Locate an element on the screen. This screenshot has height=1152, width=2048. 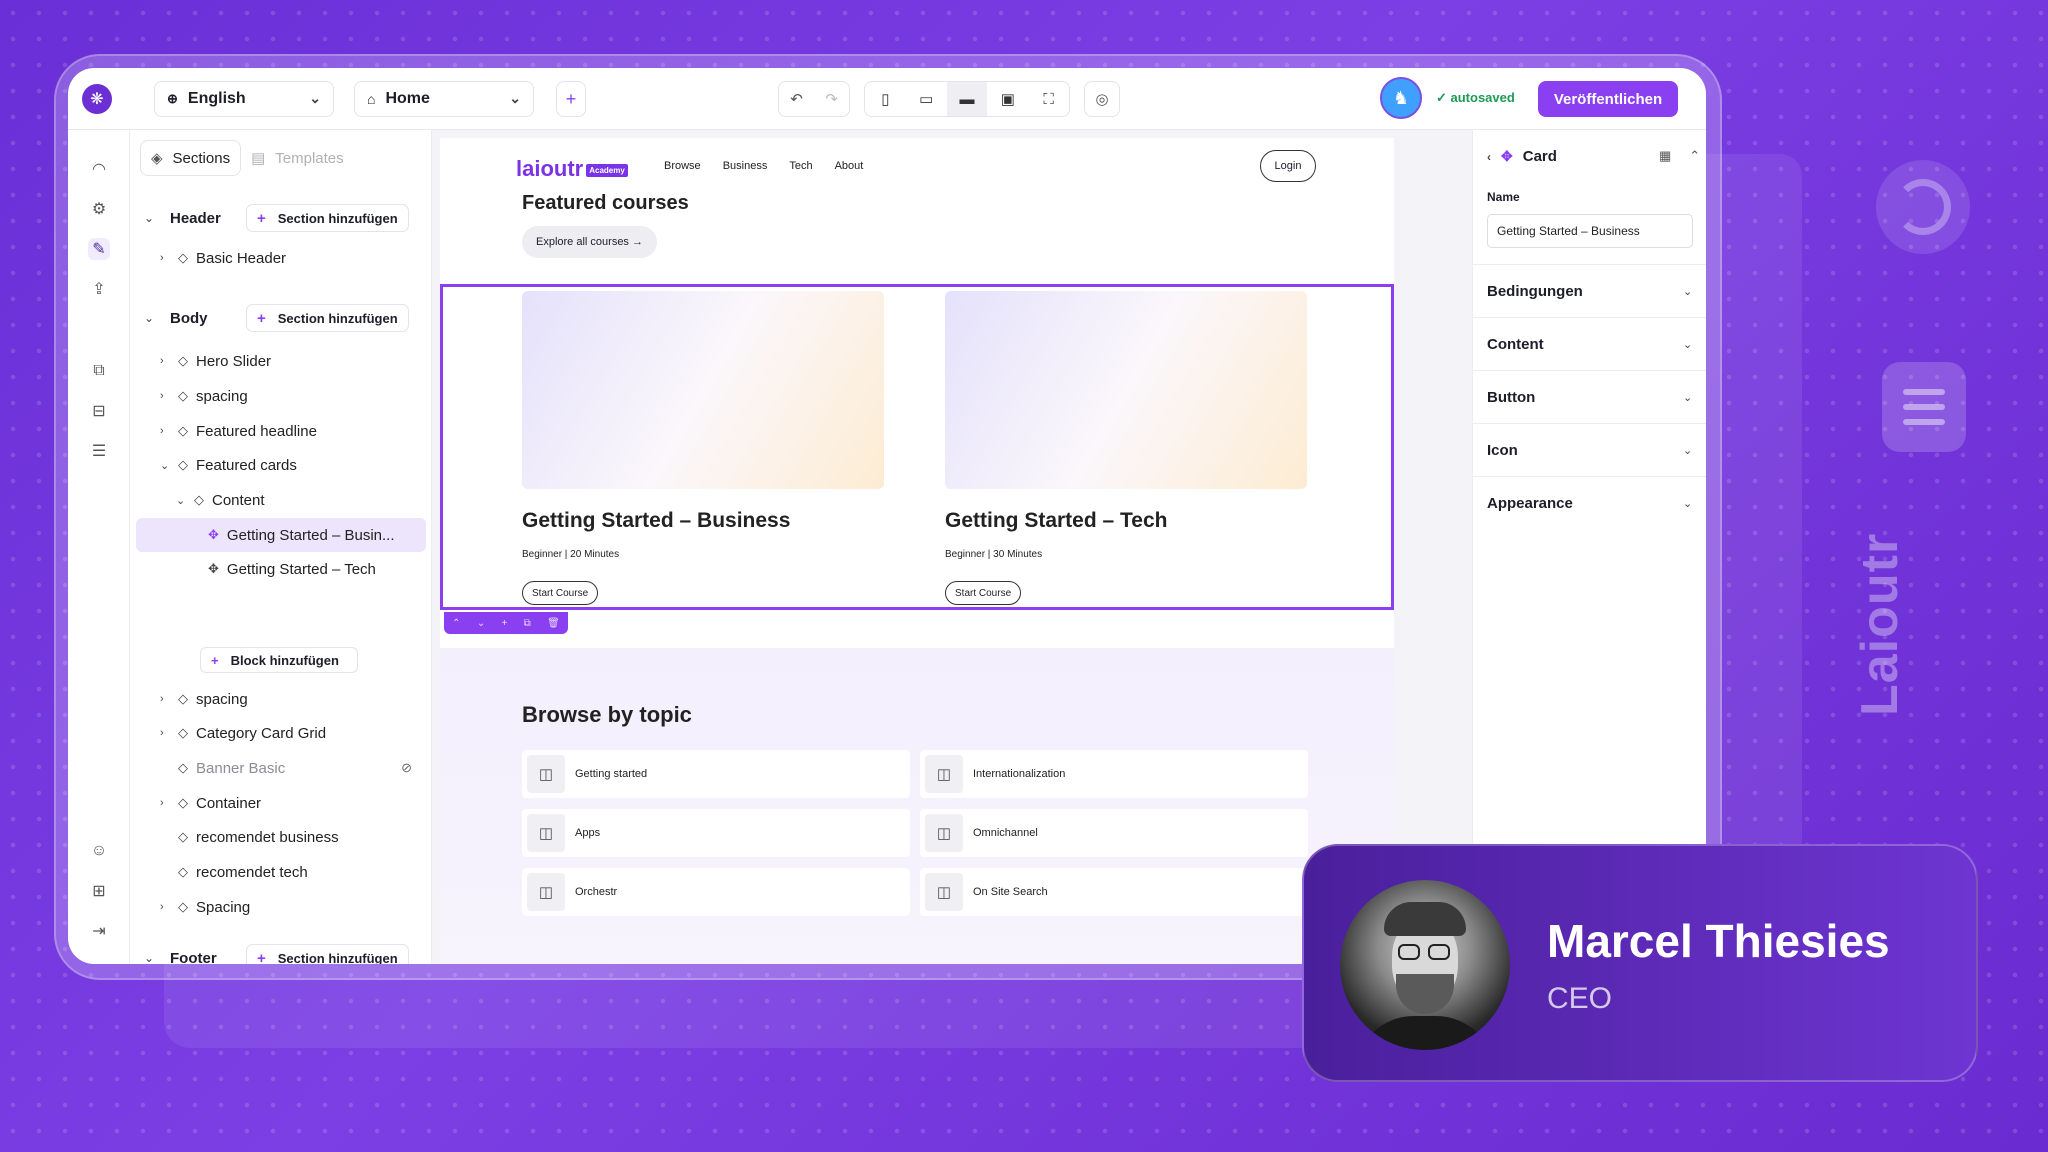
add-icon: + is located at coordinates (505, 623).